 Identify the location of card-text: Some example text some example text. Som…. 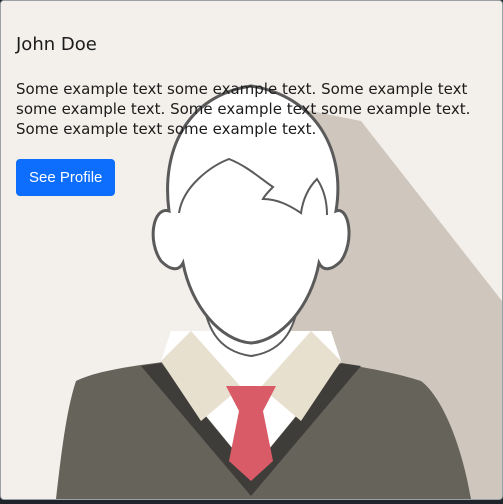
(243, 109).